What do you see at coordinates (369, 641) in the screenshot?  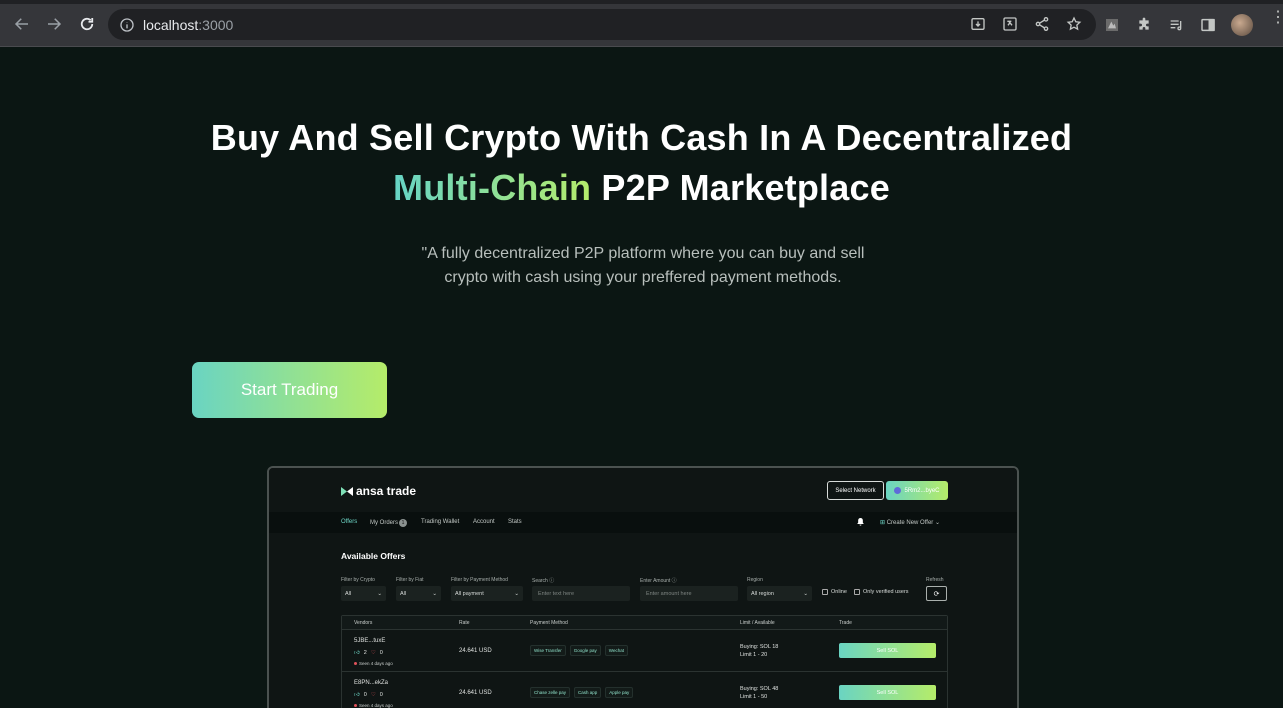 I see `vendor-name: 5JBE...tuxE` at bounding box center [369, 641].